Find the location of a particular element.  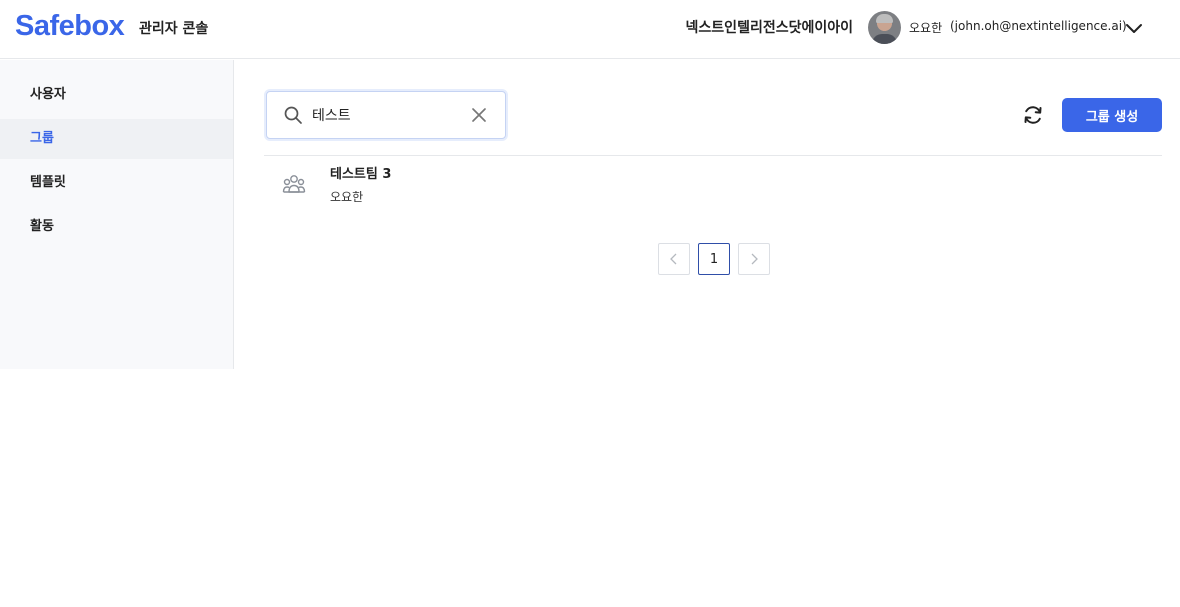

avatar-shirt is located at coordinates (884, 39).